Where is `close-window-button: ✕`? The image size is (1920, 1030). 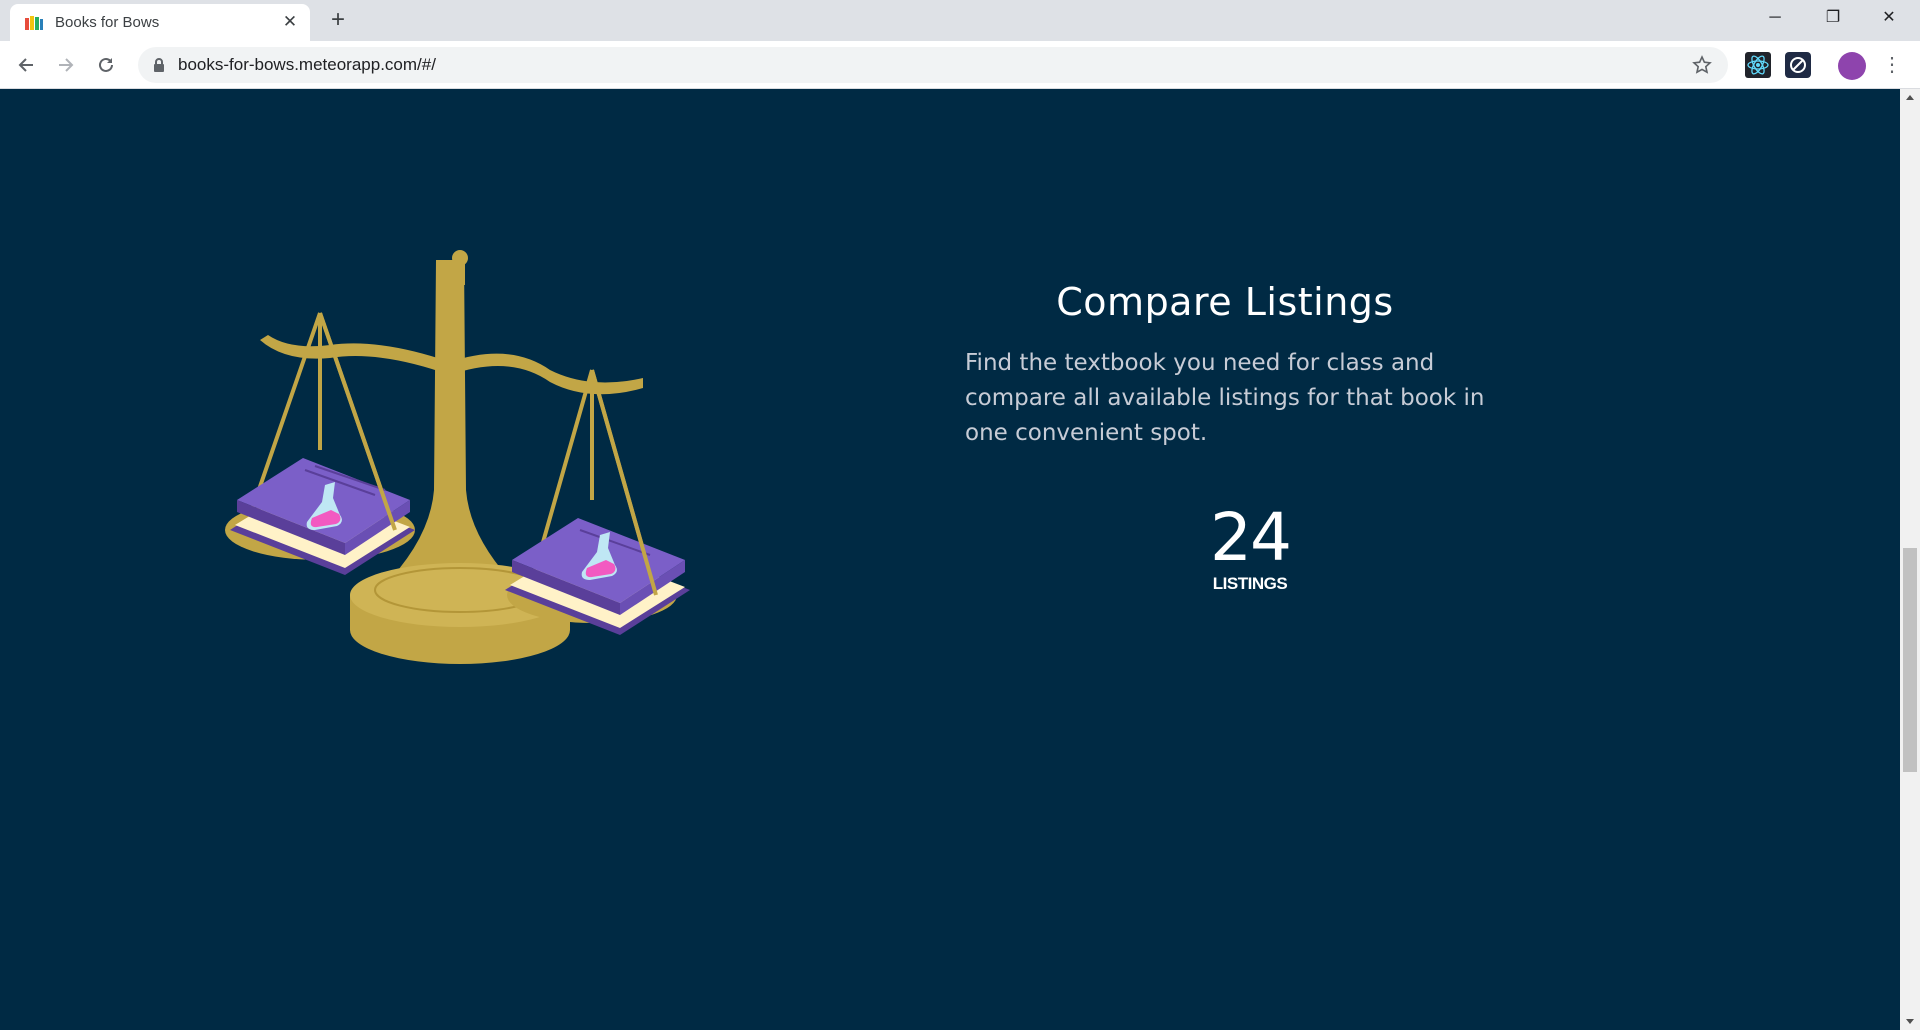 close-window-button: ✕ is located at coordinates (1889, 18).